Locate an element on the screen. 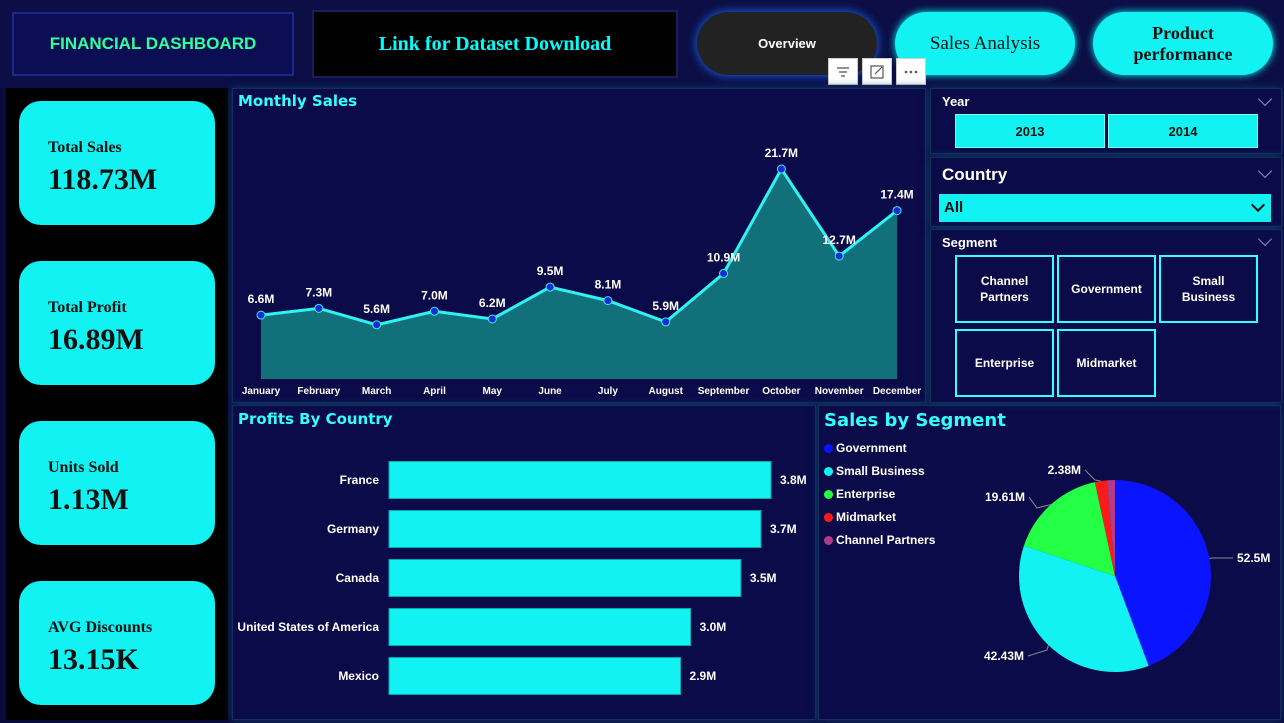  data-label: 8.1M is located at coordinates (608, 285).